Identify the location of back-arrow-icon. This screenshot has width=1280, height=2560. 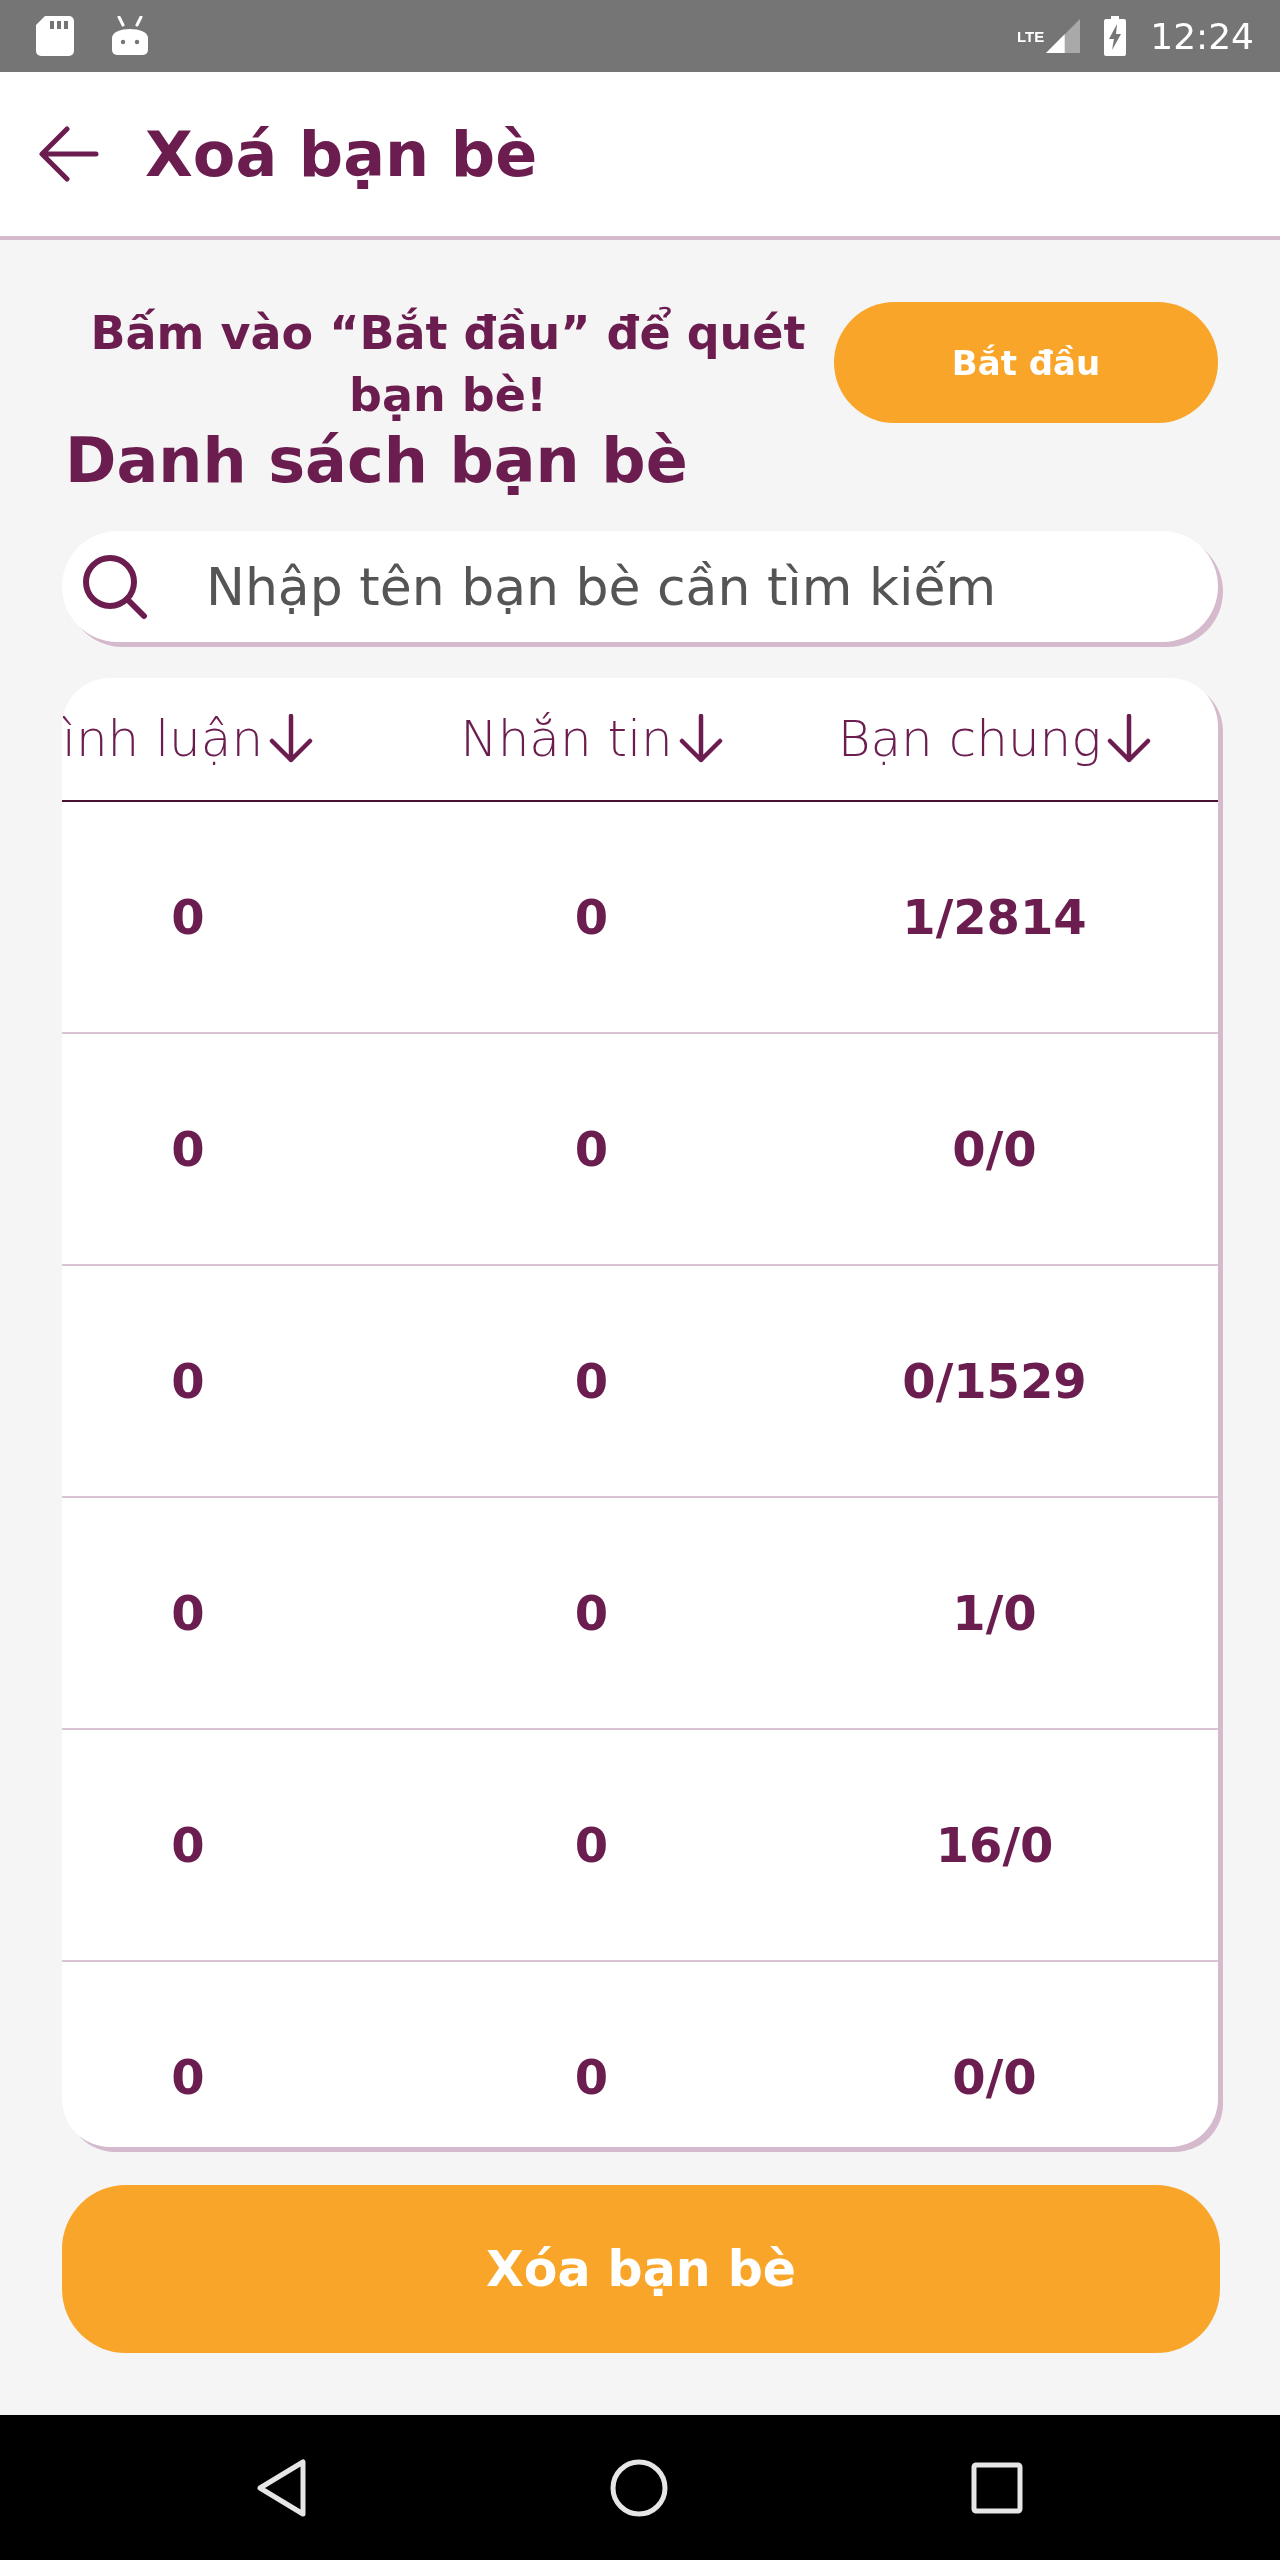
(69, 154).